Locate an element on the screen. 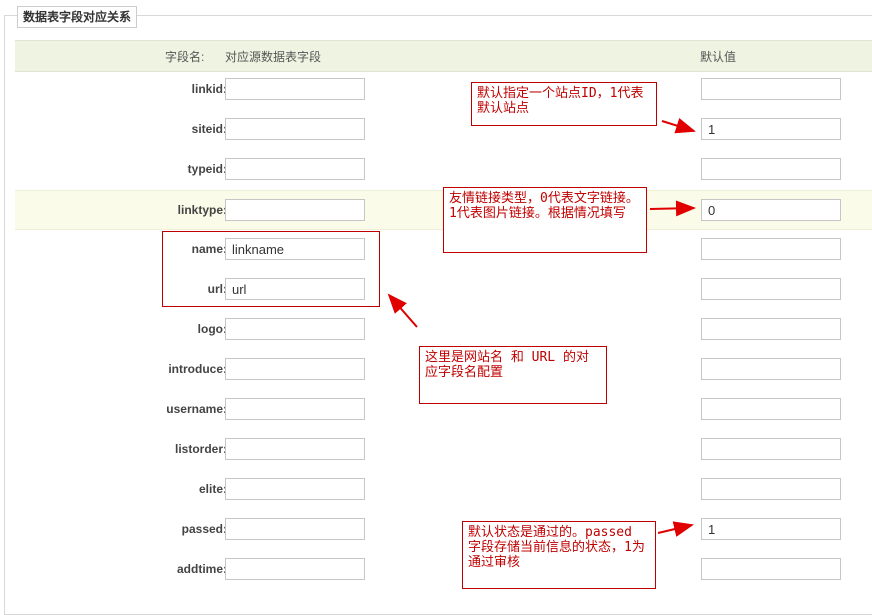 The height and width of the screenshot is (615, 872). table-row: url: is located at coordinates (443, 290).